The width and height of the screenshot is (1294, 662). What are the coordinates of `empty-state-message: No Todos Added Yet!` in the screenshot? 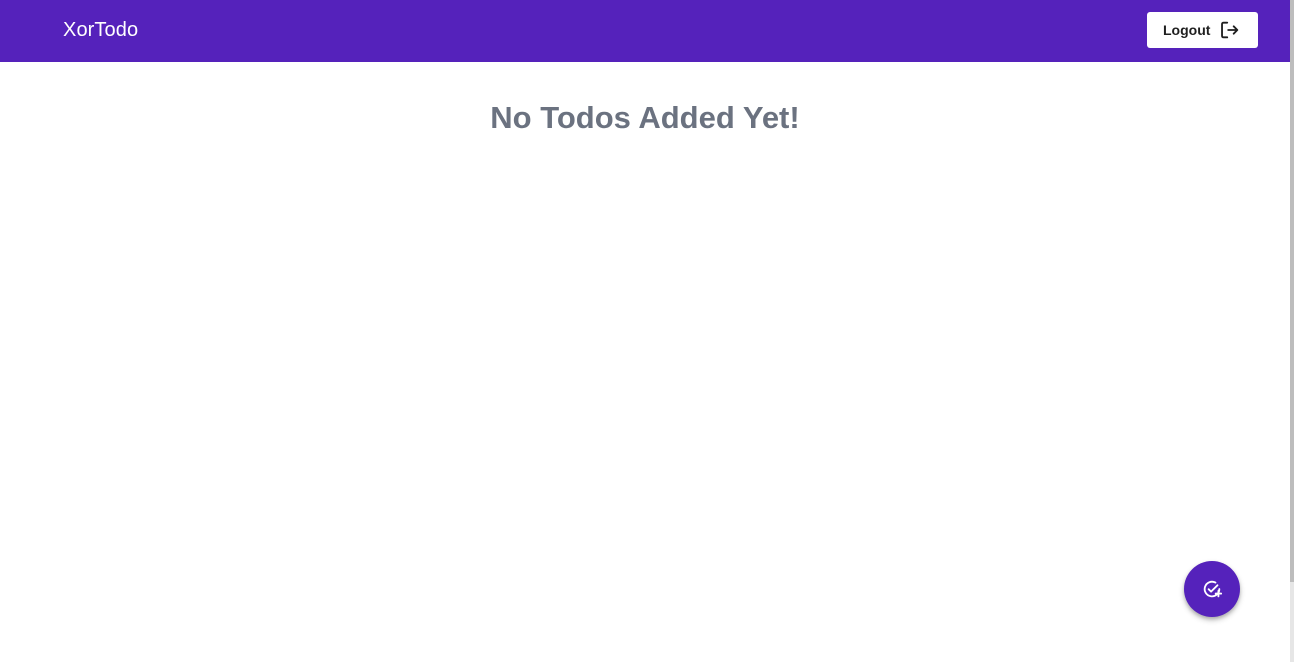 It's located at (645, 117).